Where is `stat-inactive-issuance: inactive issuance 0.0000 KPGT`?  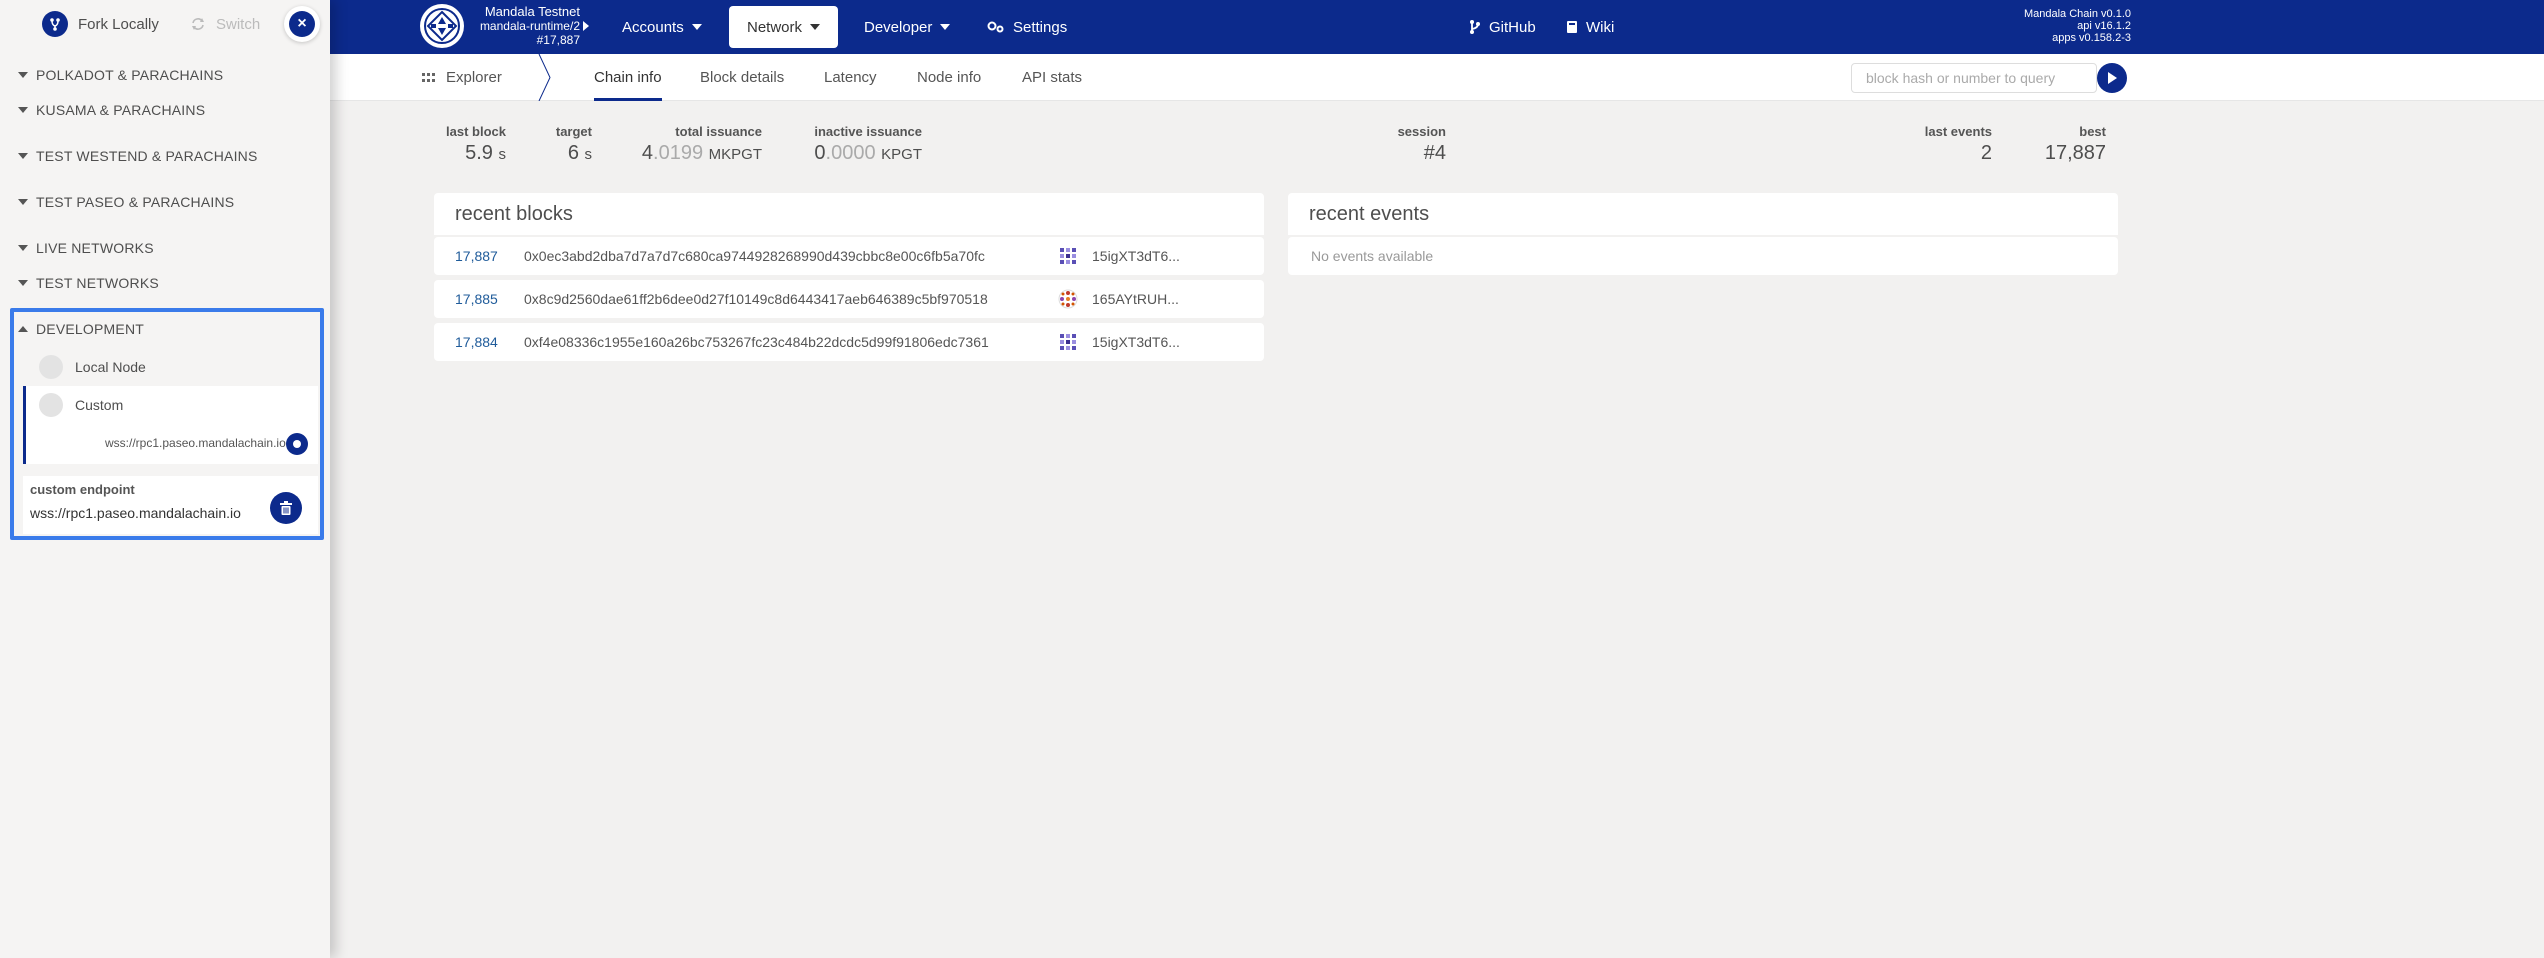 stat-inactive-issuance: inactive issuance 0.0000 KPGT is located at coordinates (861, 144).